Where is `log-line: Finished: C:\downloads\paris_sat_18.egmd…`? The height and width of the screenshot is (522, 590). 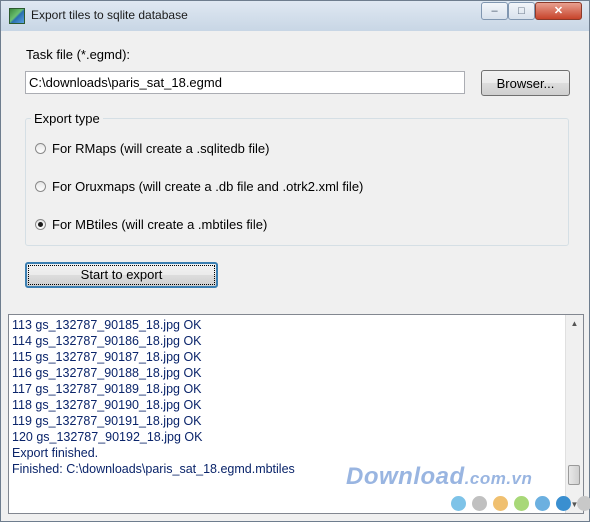
log-line: Finished: C:\downloads\paris_sat_18.egmd… is located at coordinates (153, 469).